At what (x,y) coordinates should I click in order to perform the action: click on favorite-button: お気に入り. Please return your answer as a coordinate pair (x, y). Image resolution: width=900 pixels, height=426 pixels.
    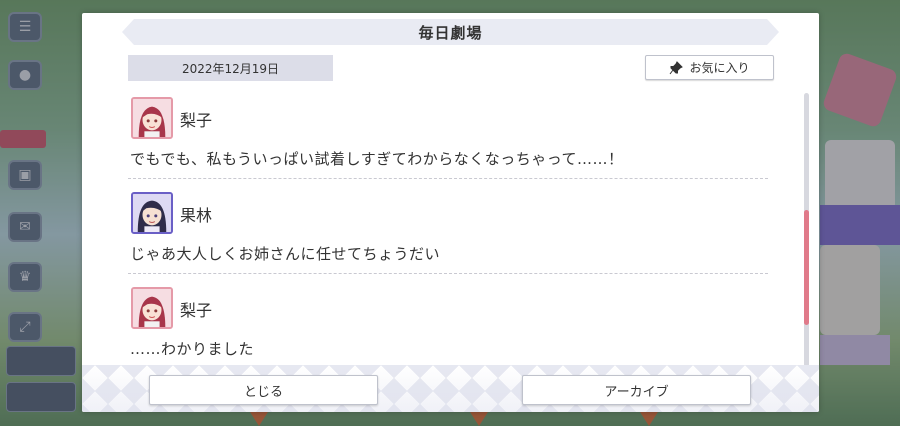
    Looking at the image, I should click on (709, 67).